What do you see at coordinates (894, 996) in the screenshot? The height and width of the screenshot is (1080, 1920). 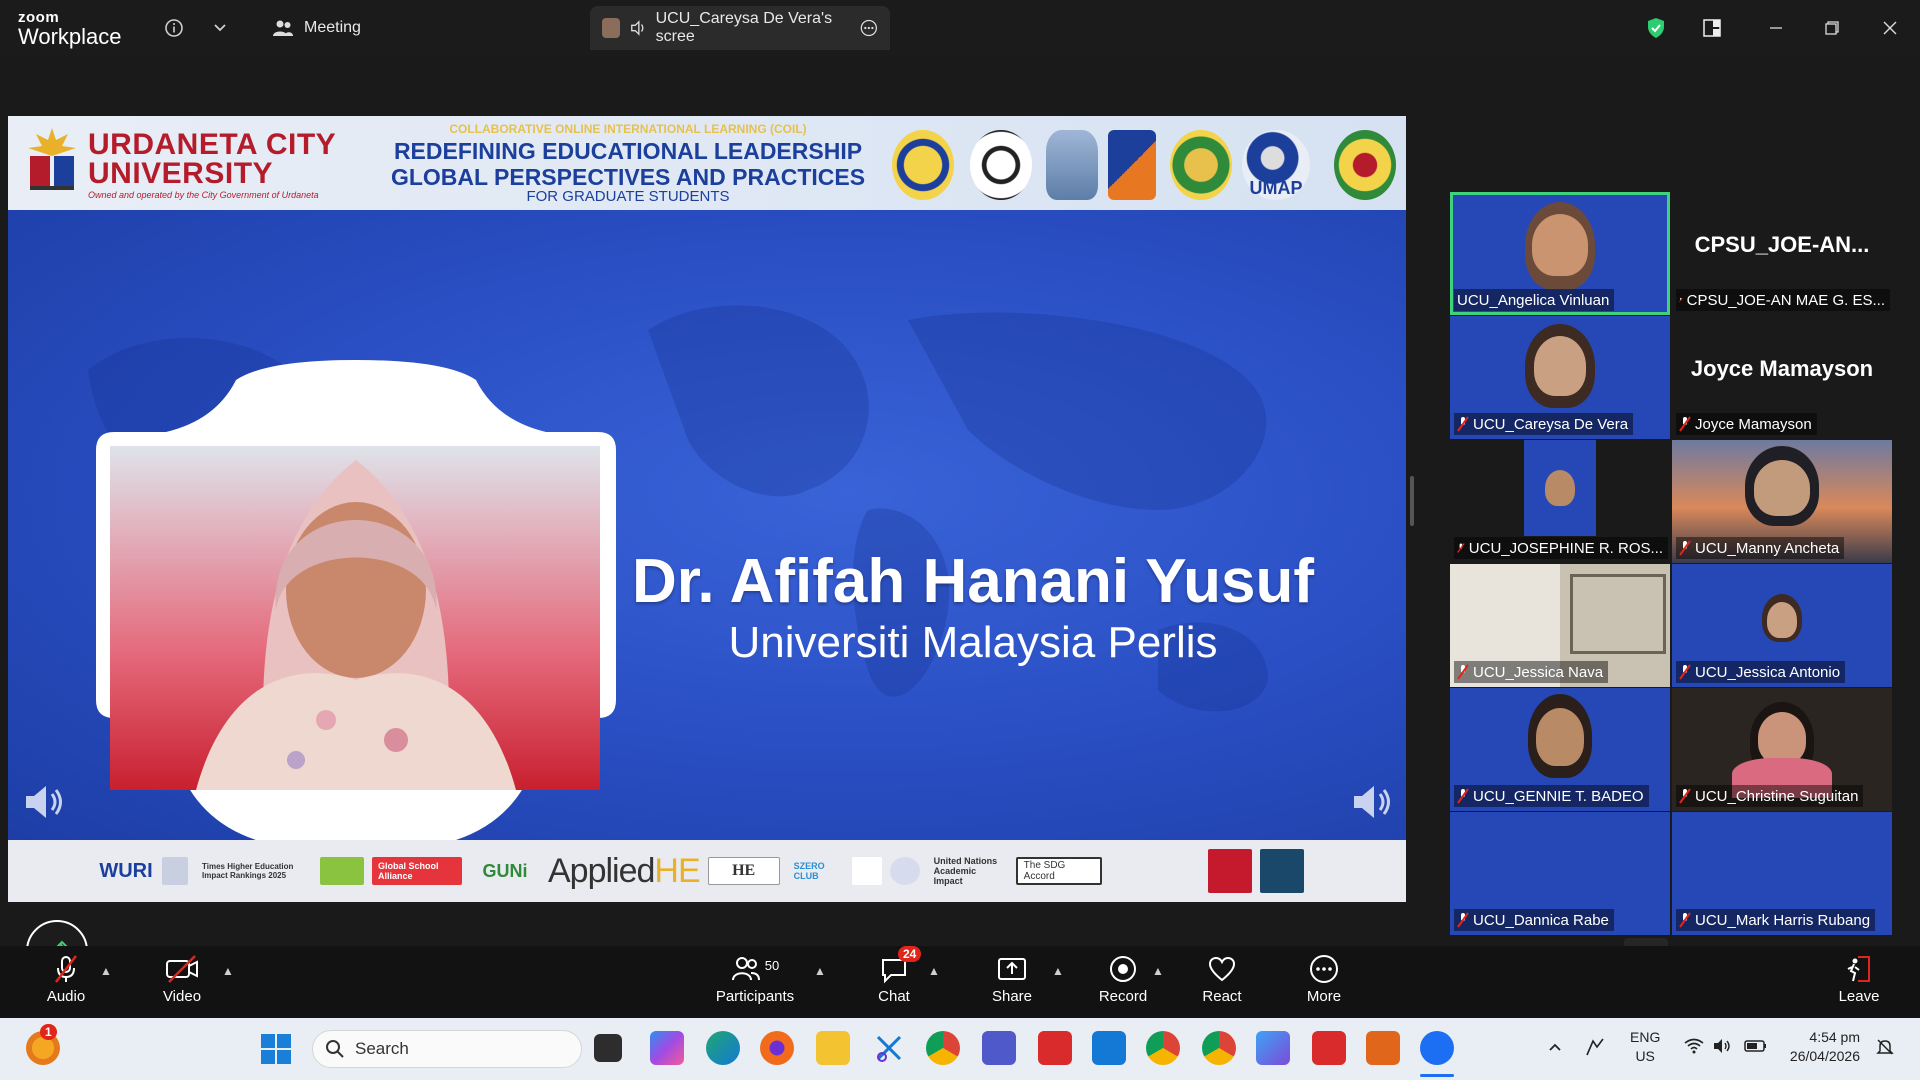 I see `chat-label: Chat` at bounding box center [894, 996].